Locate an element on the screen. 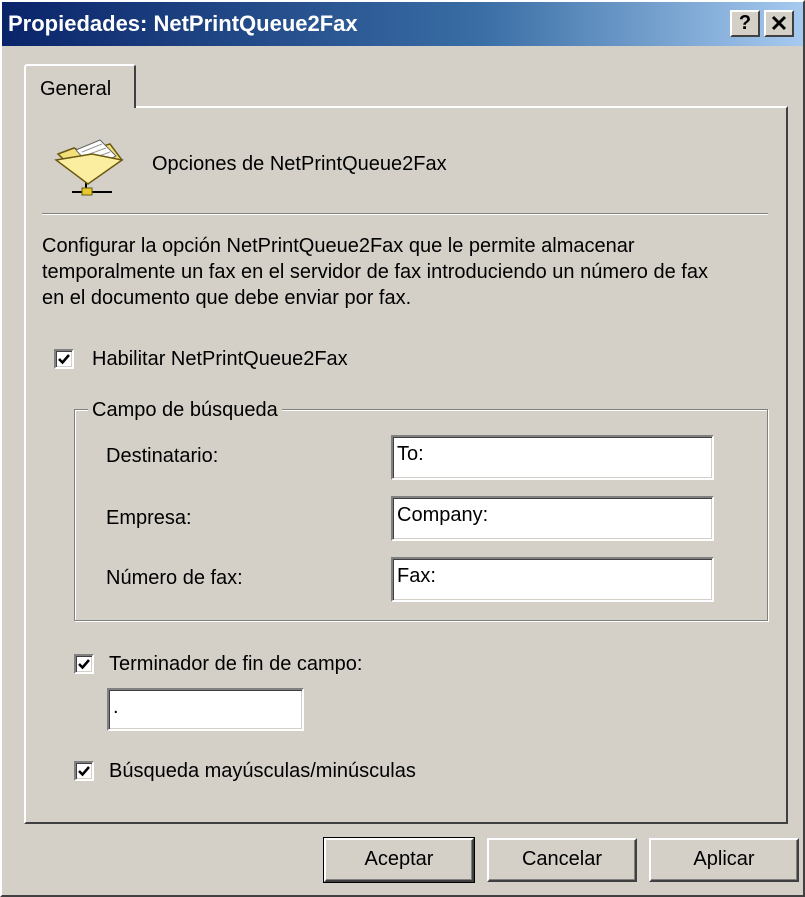 The image size is (805, 897). help-button: ? is located at coordinates (745, 23).